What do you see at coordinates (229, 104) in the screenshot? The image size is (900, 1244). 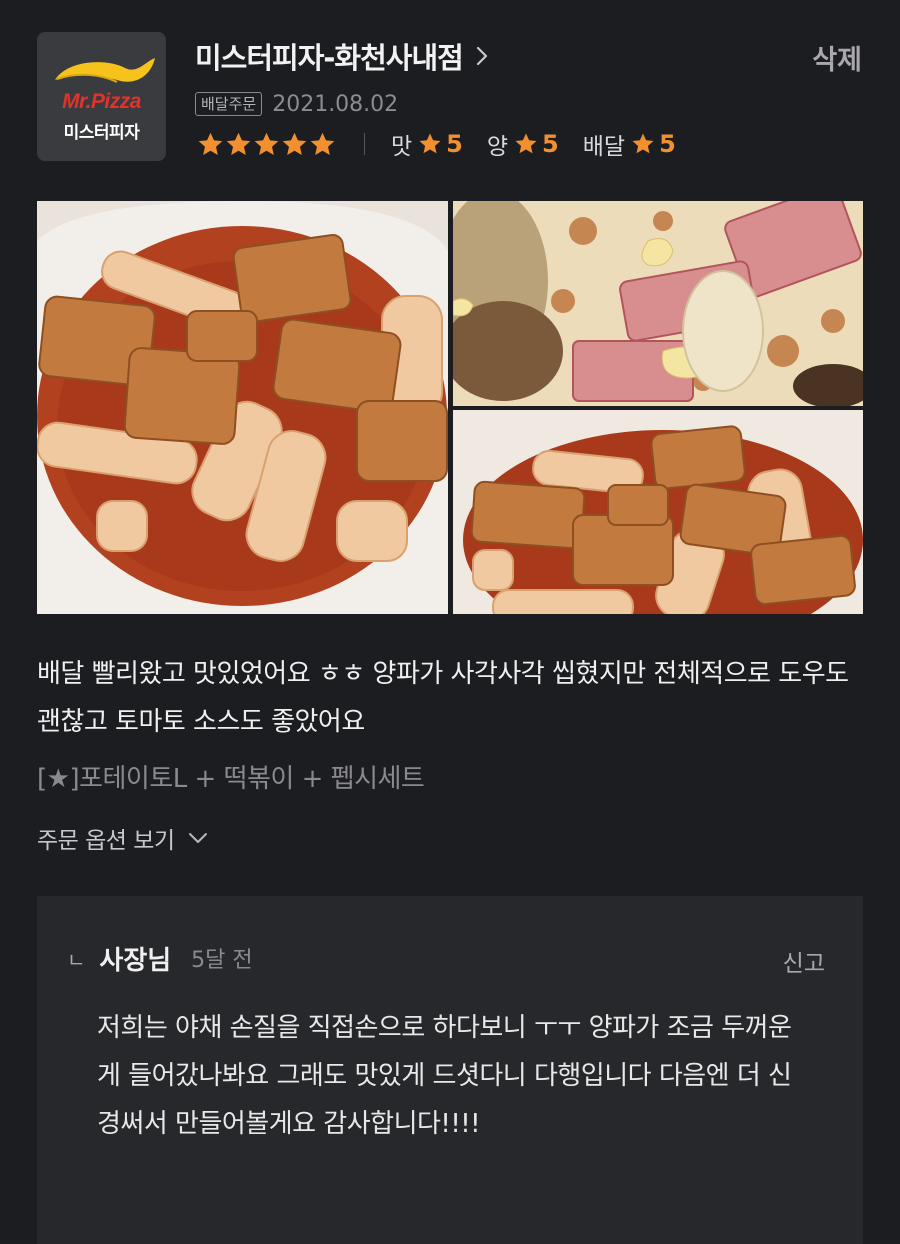 I see `order-type-badge: 배달주문` at bounding box center [229, 104].